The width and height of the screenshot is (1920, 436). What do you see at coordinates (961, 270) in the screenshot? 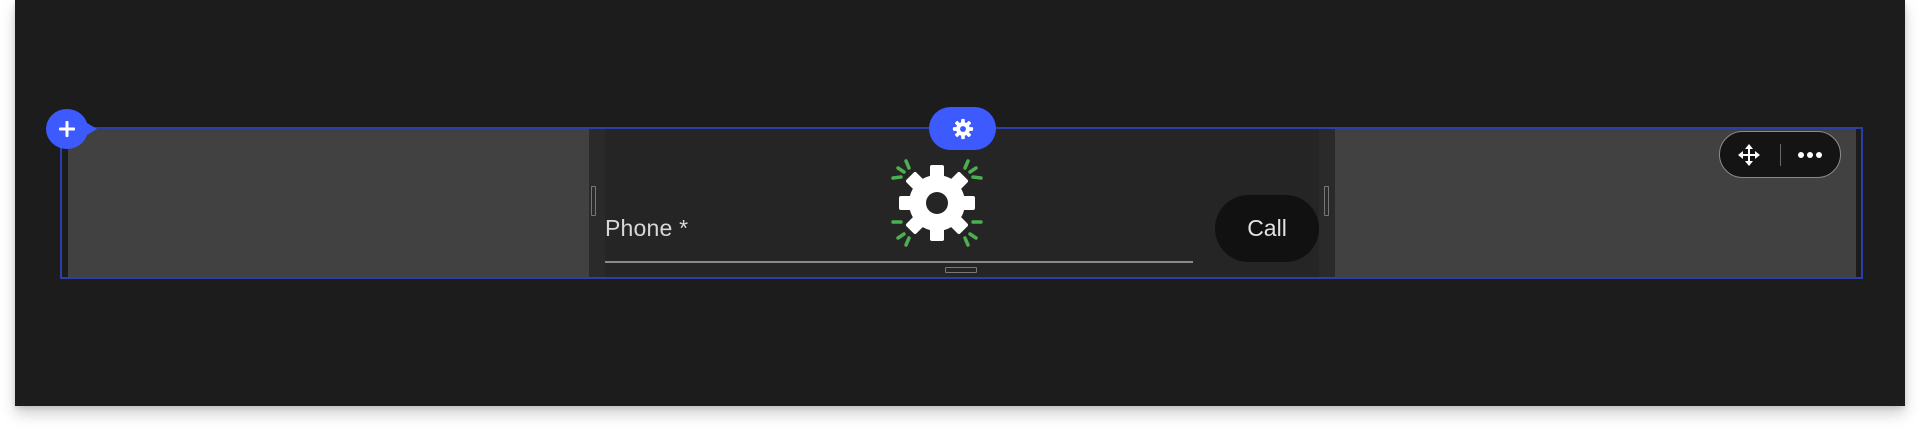
I see `resize-handle-bottom` at bounding box center [961, 270].